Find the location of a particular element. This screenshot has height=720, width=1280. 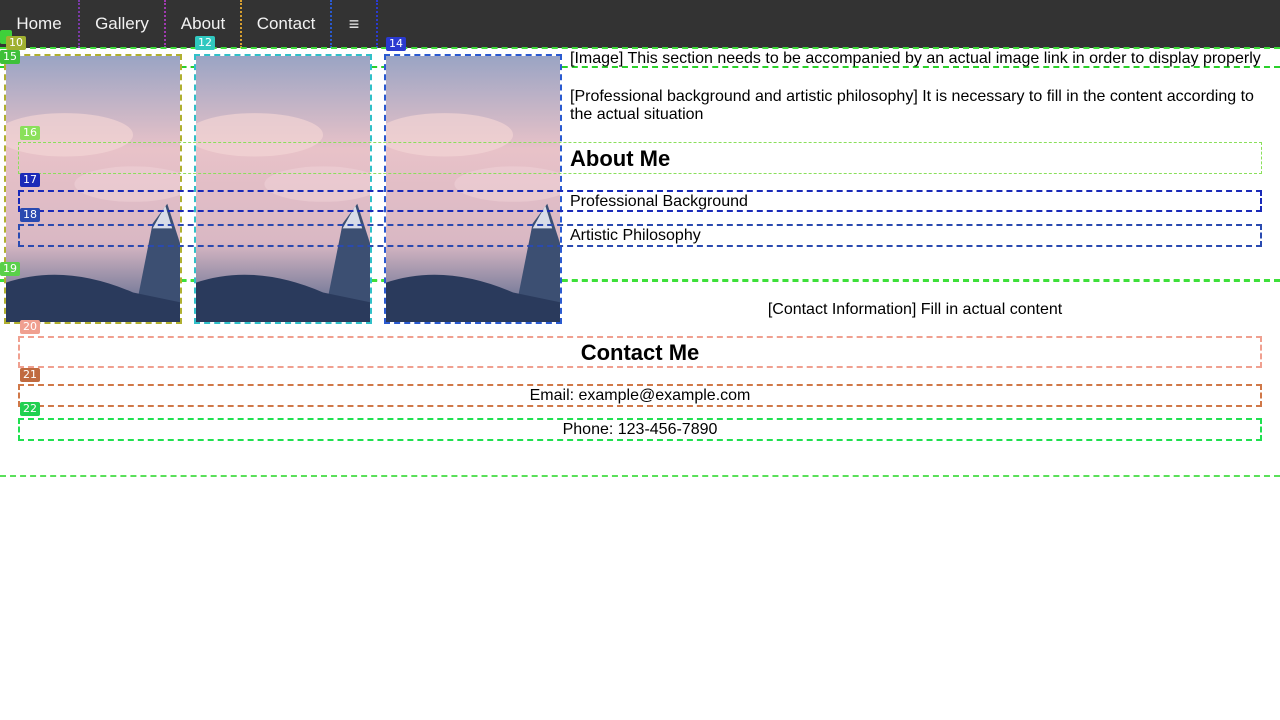

contact-heading: Contact Me is located at coordinates (640, 352).